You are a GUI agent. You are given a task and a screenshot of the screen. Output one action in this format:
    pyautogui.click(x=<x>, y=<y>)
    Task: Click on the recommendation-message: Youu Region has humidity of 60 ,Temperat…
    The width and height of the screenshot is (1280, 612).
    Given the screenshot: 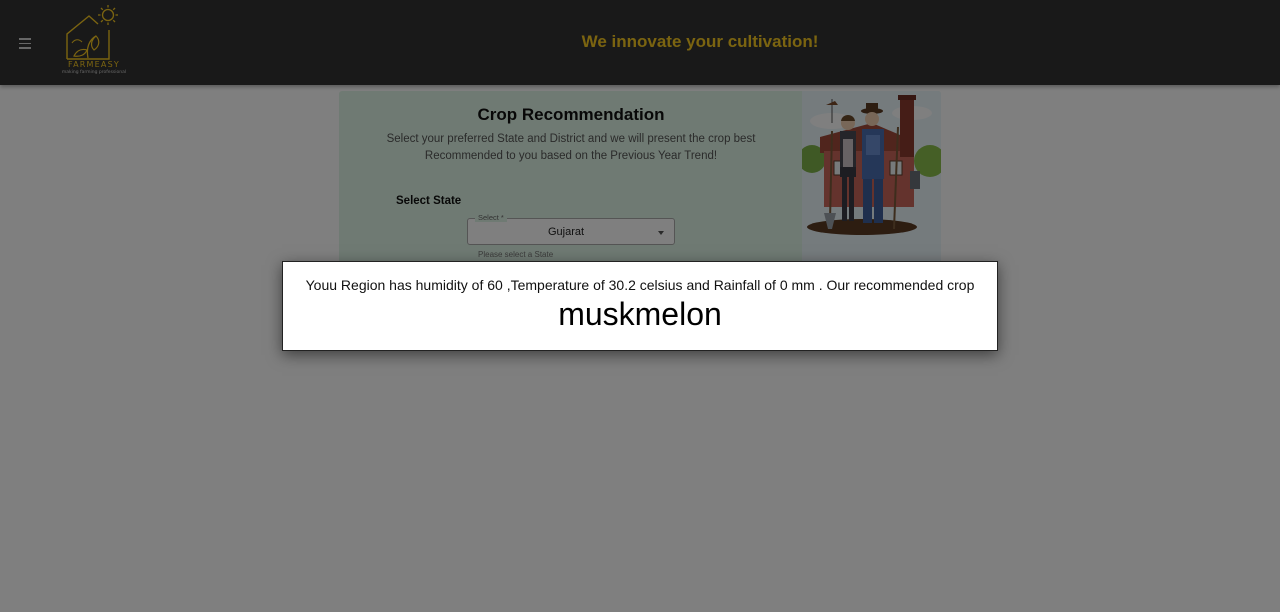 What is the action you would take?
    pyautogui.click(x=640, y=285)
    